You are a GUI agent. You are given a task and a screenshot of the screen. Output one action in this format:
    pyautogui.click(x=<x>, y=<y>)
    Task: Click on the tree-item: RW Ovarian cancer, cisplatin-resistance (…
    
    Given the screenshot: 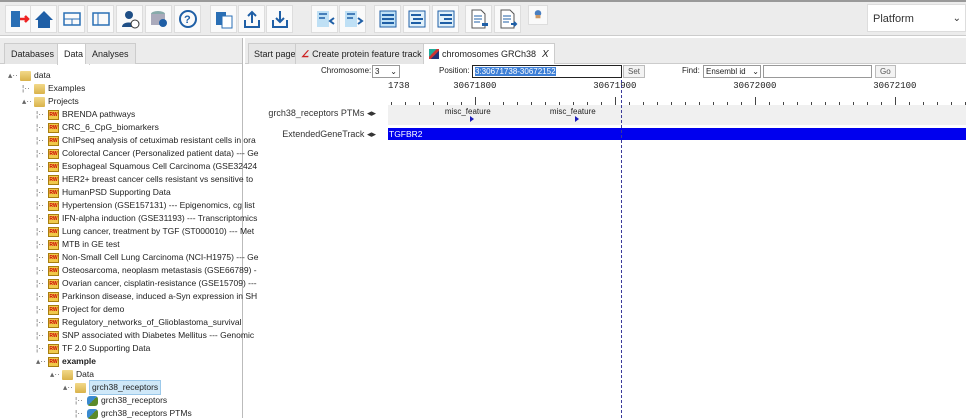 What is the action you would take?
    pyautogui.click(x=152, y=283)
    